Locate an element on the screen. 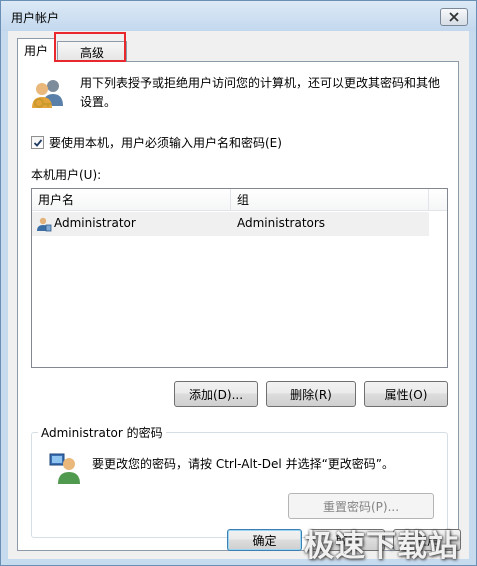  user-icon is located at coordinates (44, 224).